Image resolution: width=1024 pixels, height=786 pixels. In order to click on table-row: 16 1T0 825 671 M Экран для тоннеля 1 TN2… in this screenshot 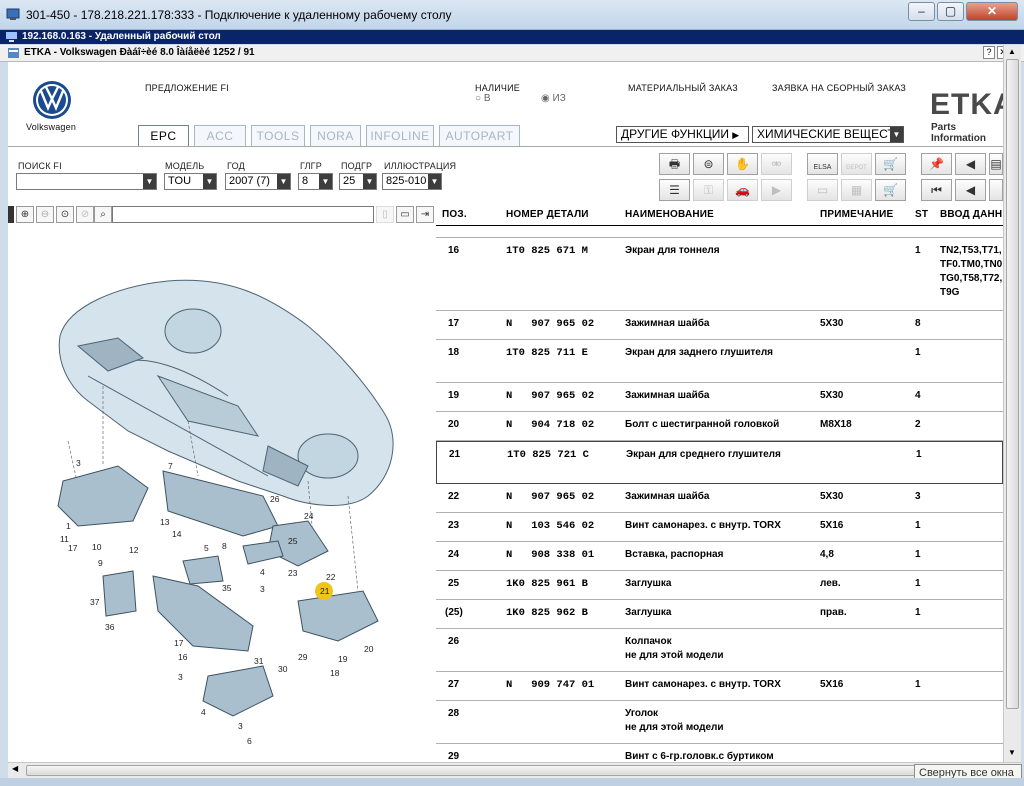, I will do `click(719, 274)`.